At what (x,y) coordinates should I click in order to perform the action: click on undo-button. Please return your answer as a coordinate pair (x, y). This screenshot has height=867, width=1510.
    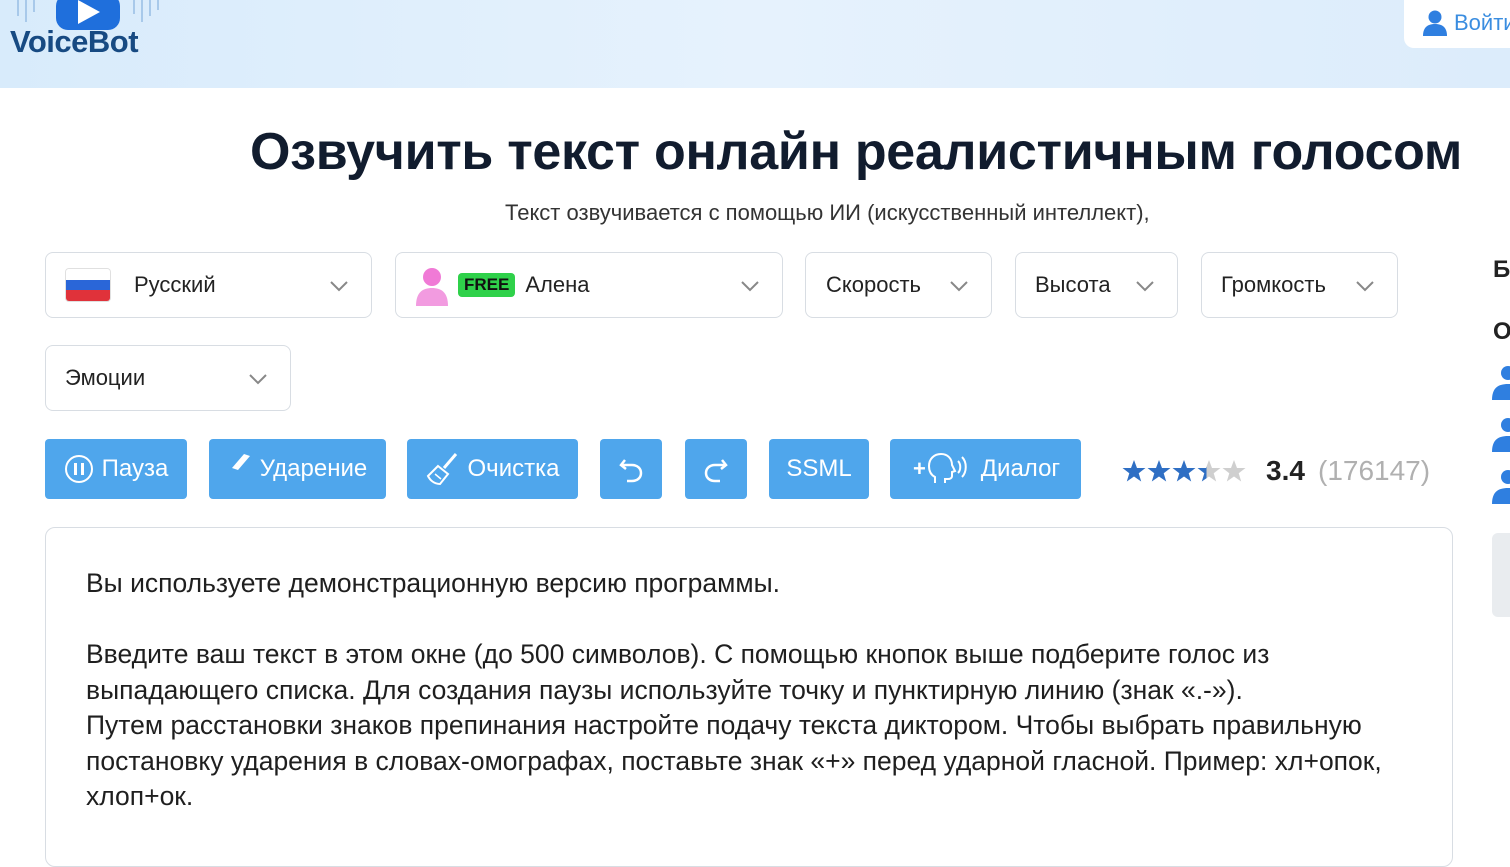
    Looking at the image, I should click on (631, 469).